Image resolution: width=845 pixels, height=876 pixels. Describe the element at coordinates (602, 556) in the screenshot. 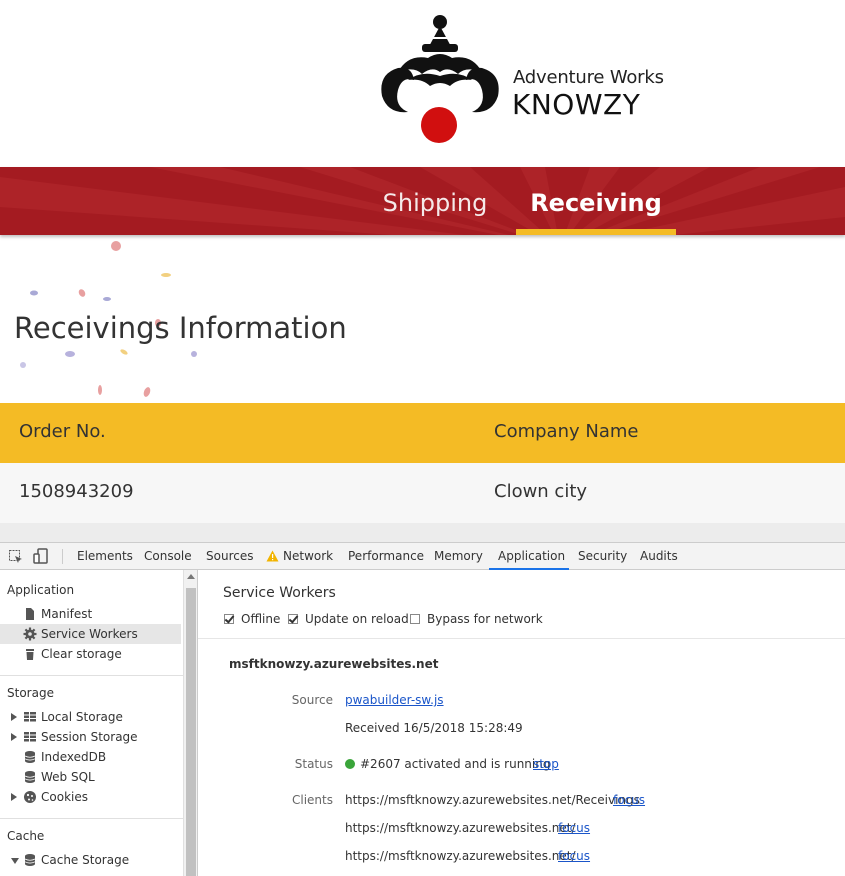

I see `tab-security: Security` at that location.